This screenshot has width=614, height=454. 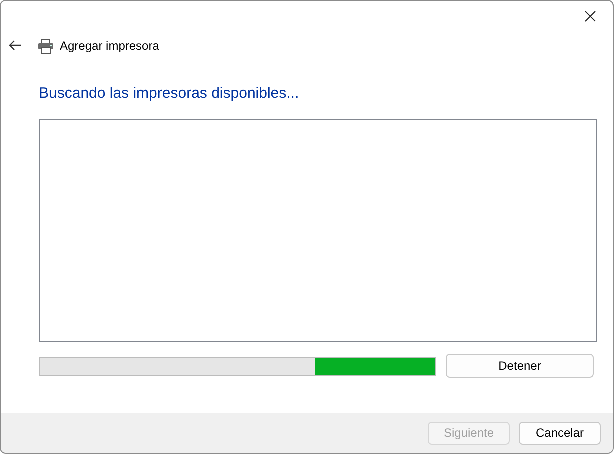 I want to click on back-arrow-icon, so click(x=16, y=46).